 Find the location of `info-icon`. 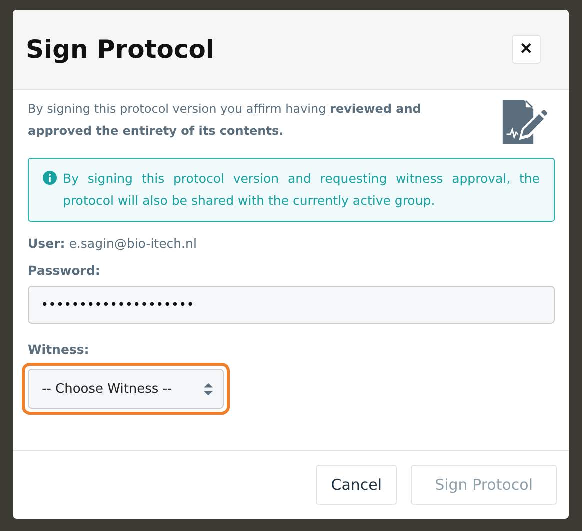

info-icon is located at coordinates (50, 178).